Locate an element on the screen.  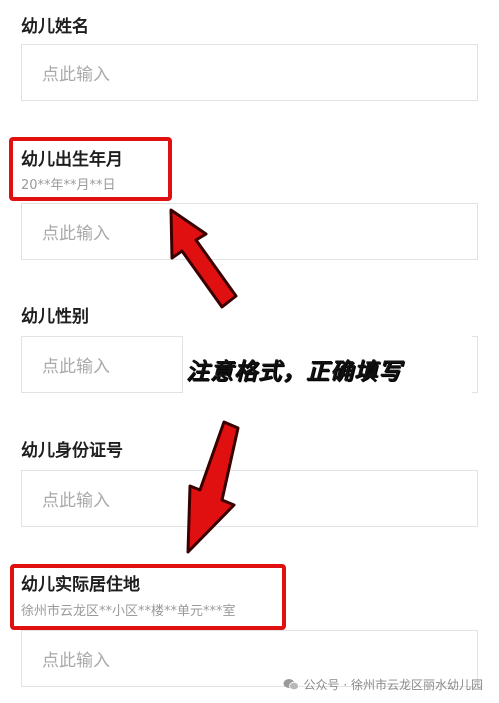
red-arrows is located at coordinates (204, 381).